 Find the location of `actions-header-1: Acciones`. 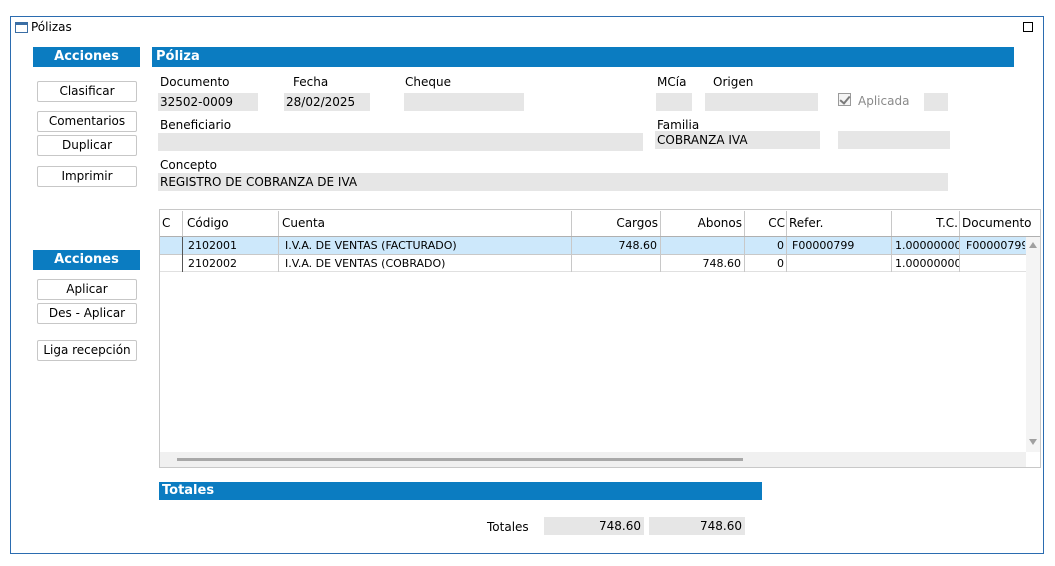

actions-header-1: Acciones is located at coordinates (86, 57).